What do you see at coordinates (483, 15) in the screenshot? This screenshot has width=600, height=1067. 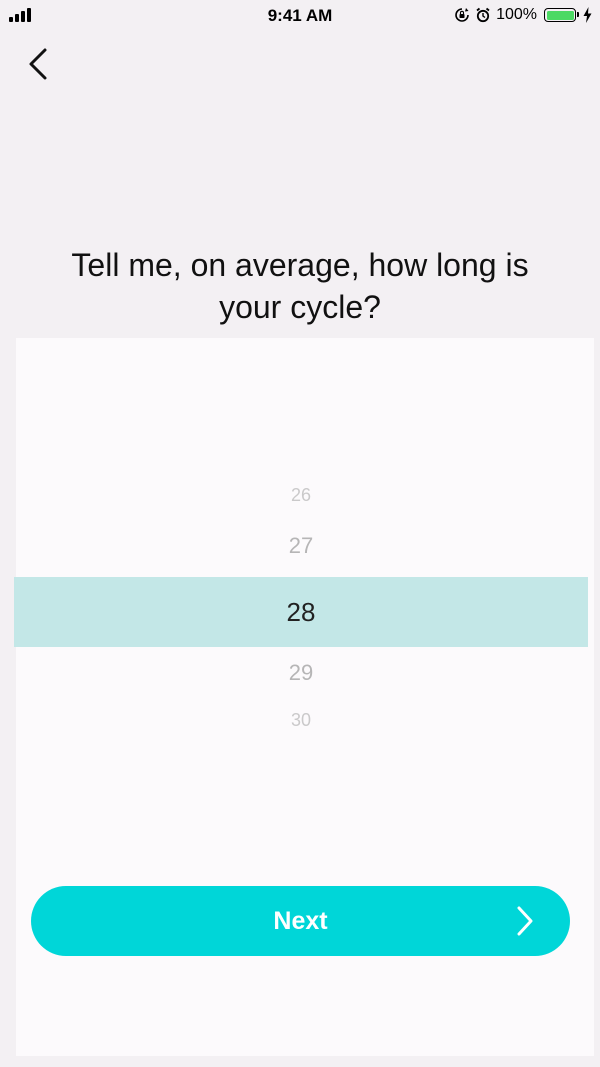 I see `alarm-icon` at bounding box center [483, 15].